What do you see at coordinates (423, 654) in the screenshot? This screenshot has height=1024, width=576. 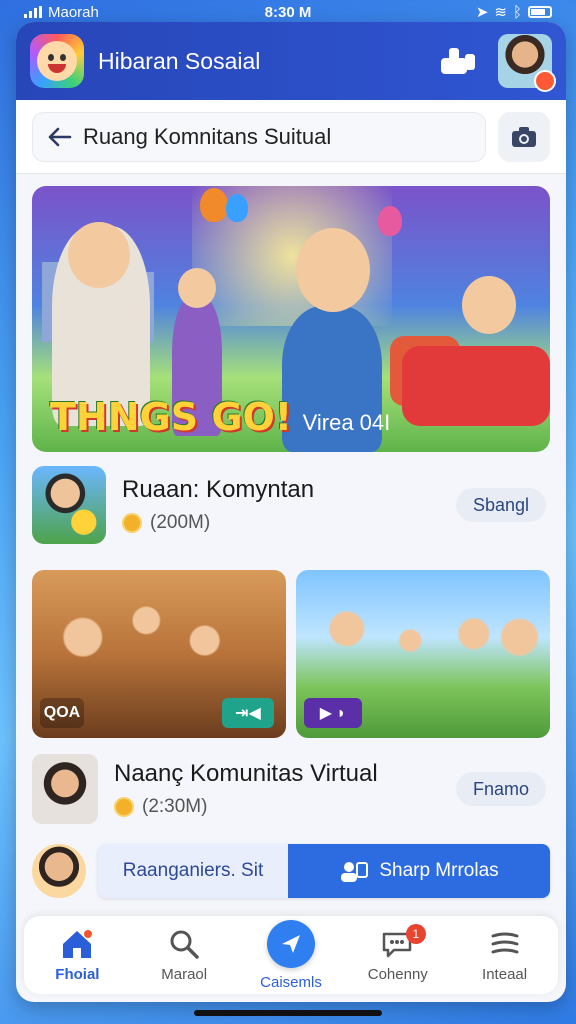 I see `media-card: ▶ ◗` at bounding box center [423, 654].